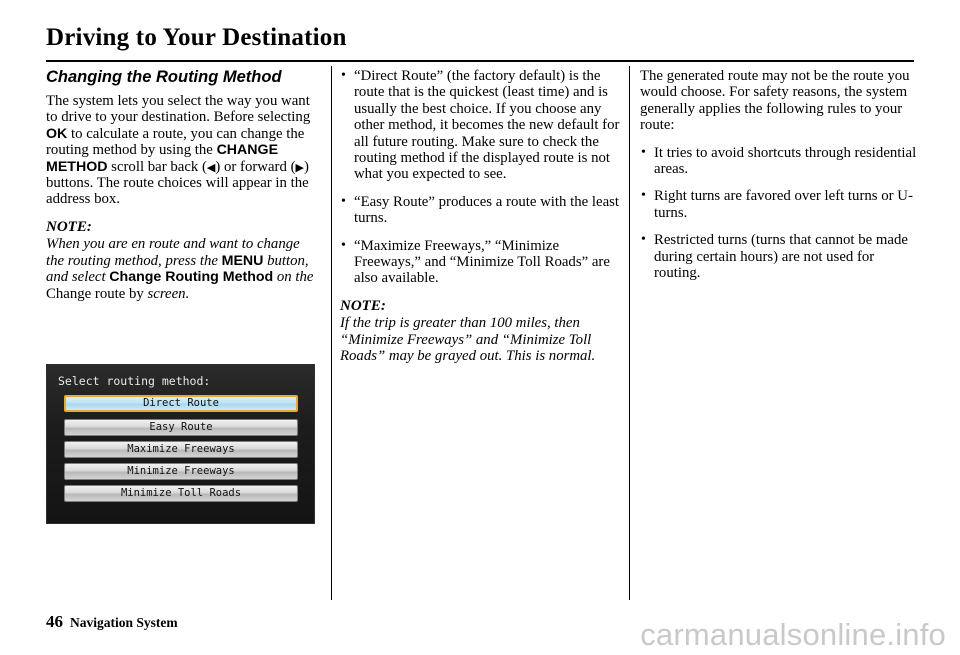  I want to click on footer-section-label: Navigation System, so click(124, 622).